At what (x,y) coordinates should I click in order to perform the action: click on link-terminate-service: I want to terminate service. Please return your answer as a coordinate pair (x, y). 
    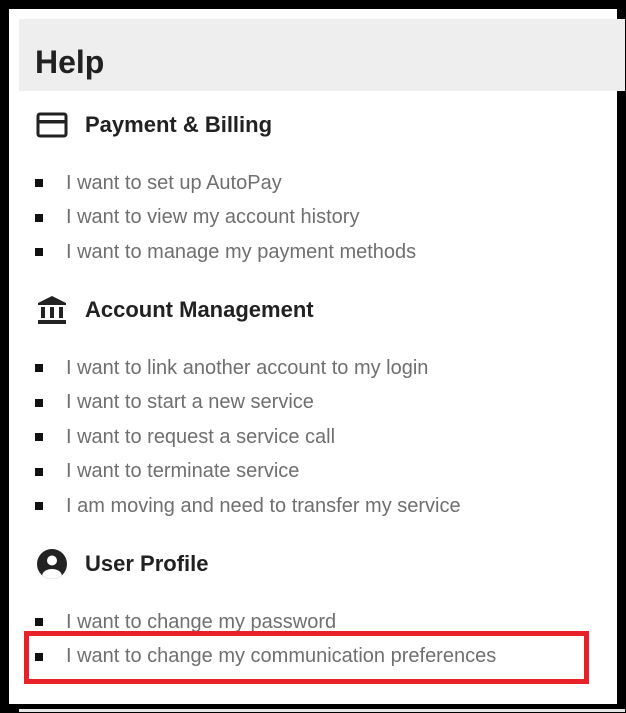
    Looking at the image, I should click on (182, 471).